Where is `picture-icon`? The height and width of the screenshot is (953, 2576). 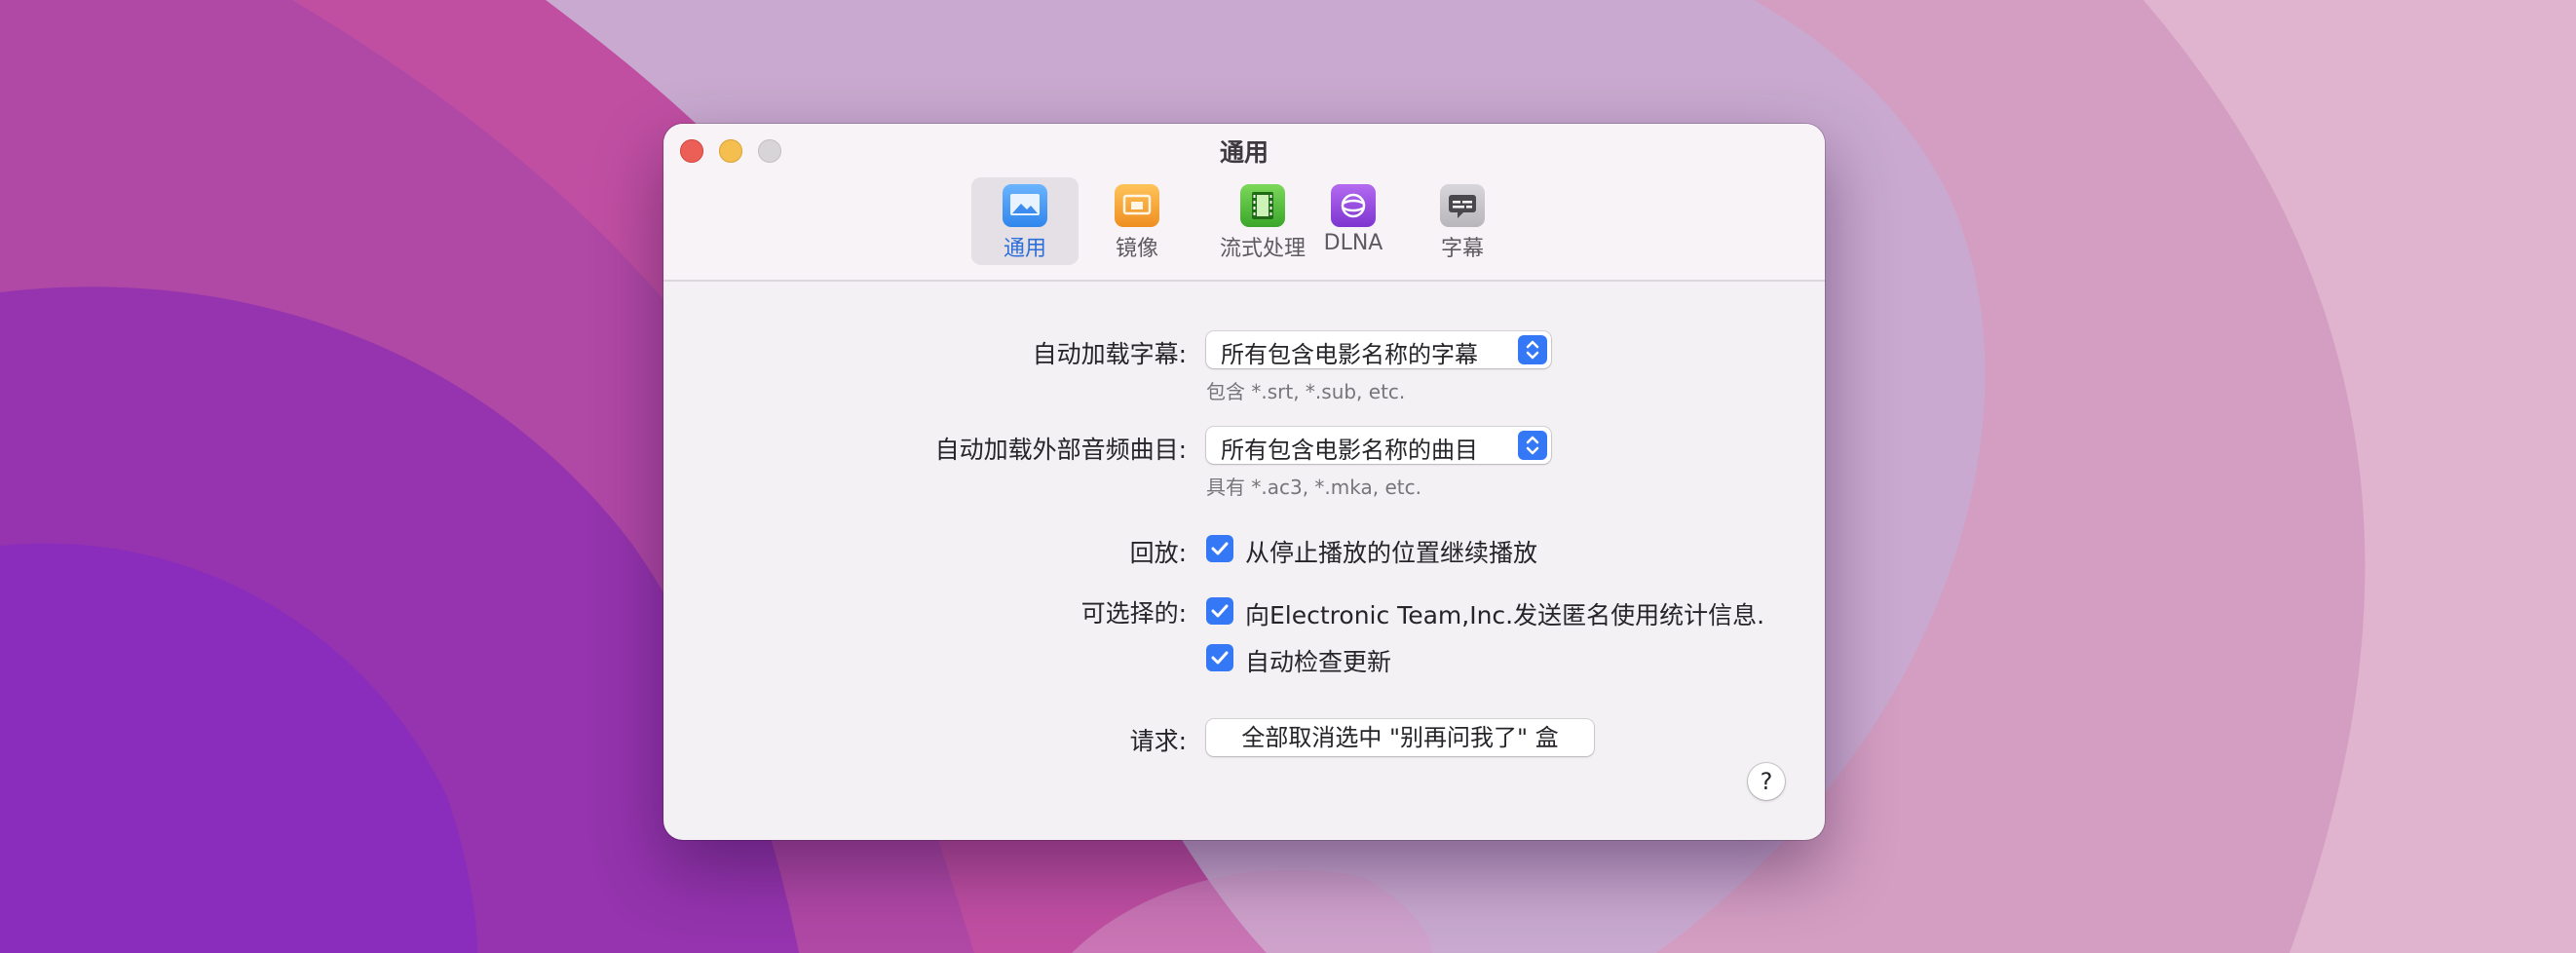 picture-icon is located at coordinates (1025, 205).